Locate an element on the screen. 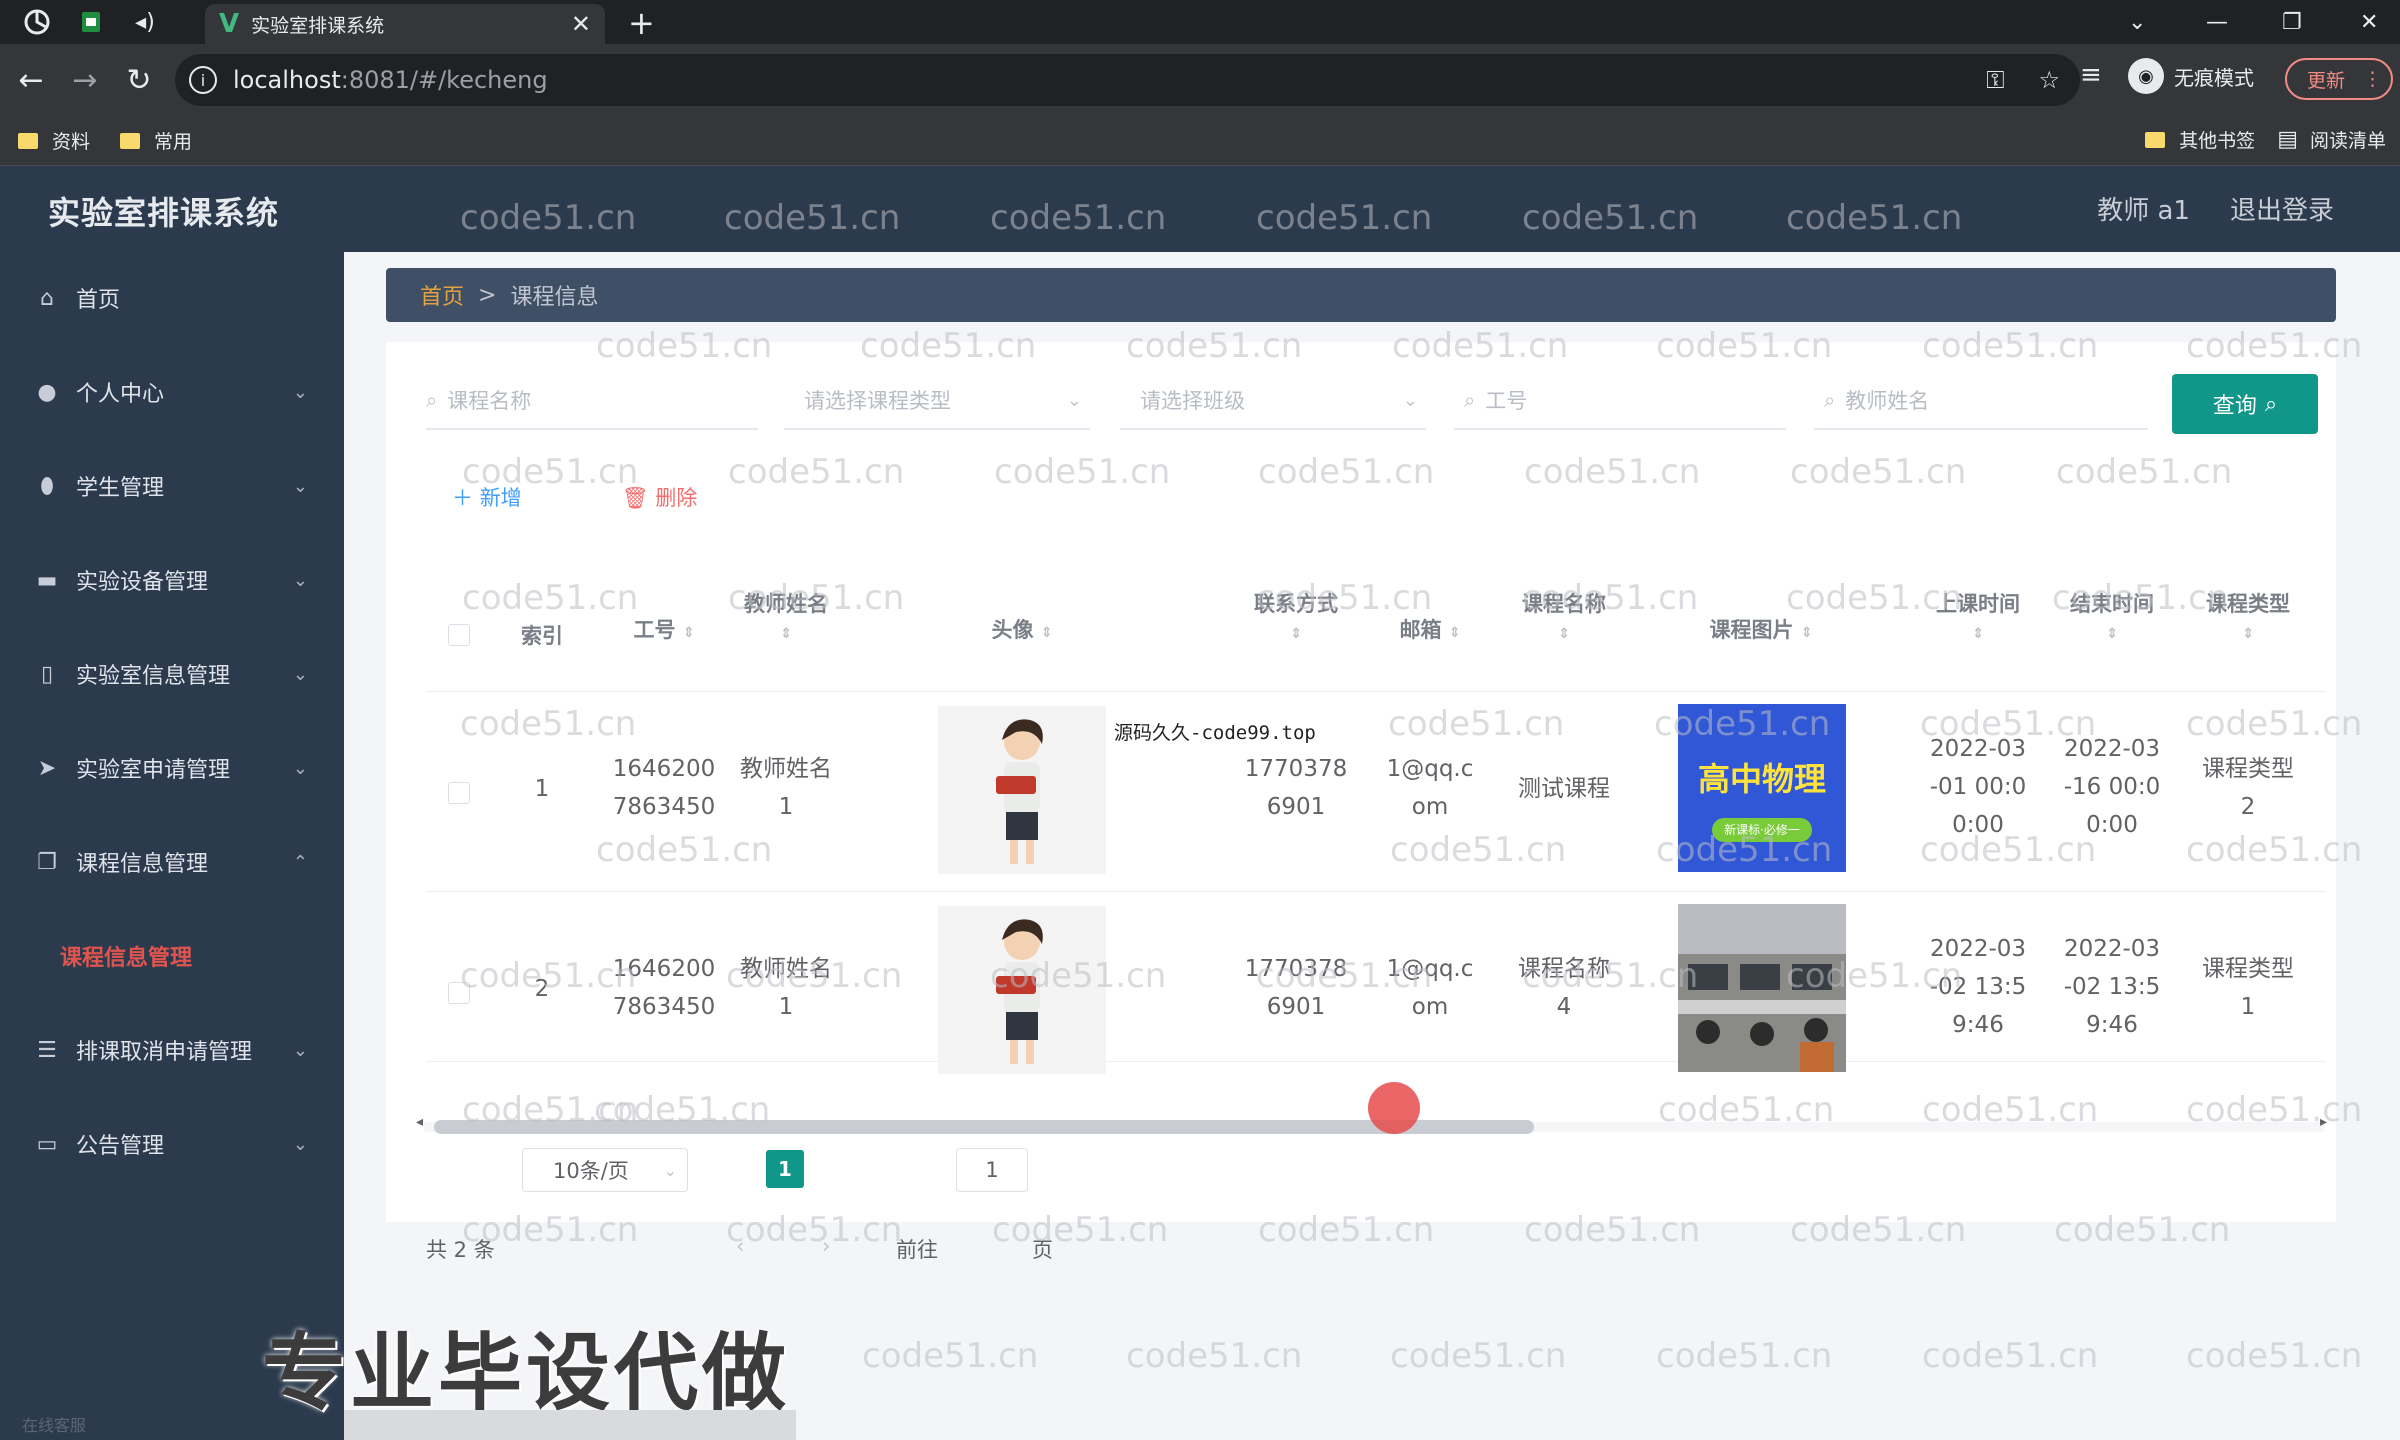 Image resolution: width=2400 pixels, height=1440 pixels. header-teacher-name: 教师姓名 ⇕ is located at coordinates (786, 615).